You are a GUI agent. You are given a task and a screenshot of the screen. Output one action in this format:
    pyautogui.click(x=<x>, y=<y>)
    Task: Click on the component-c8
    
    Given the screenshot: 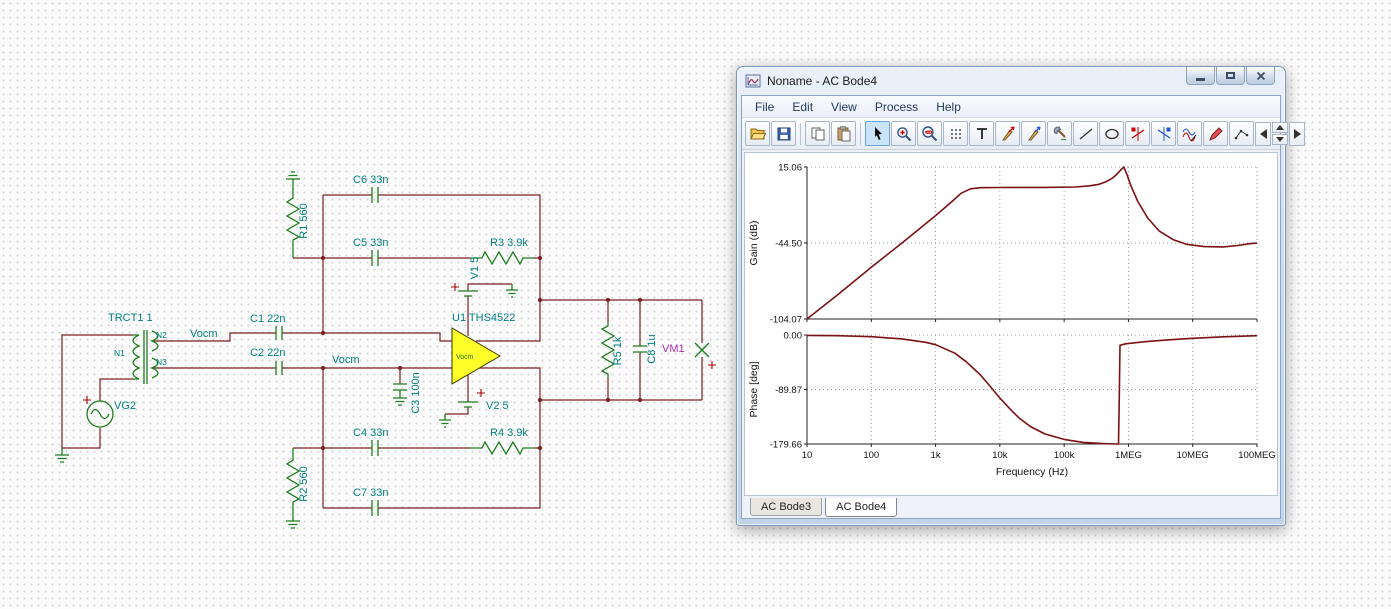 What is the action you would take?
    pyautogui.click(x=640, y=349)
    